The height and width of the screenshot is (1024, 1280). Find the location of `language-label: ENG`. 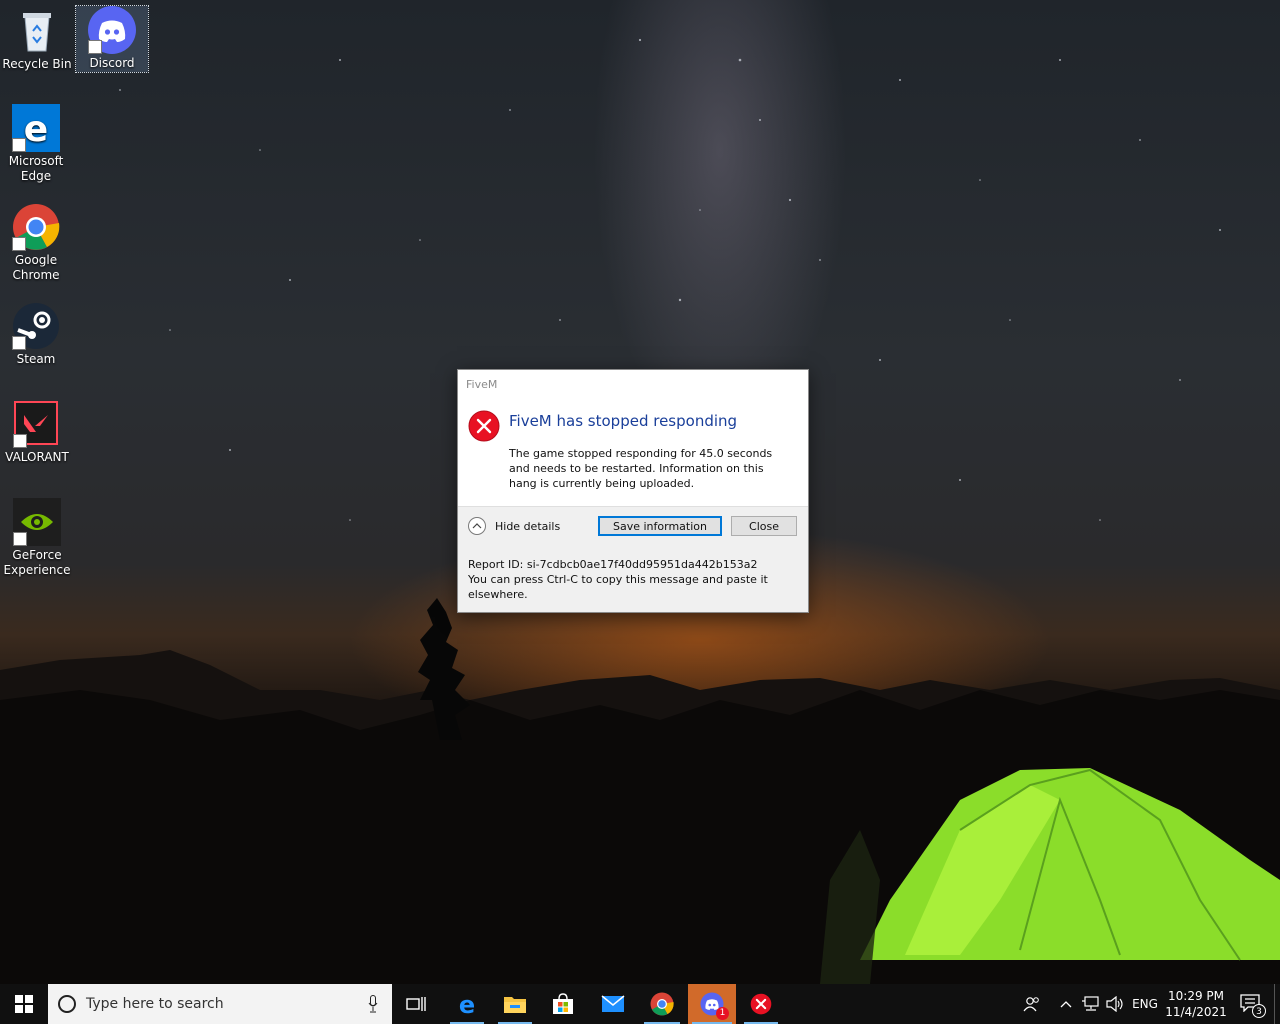

language-label: ENG is located at coordinates (1145, 1004).